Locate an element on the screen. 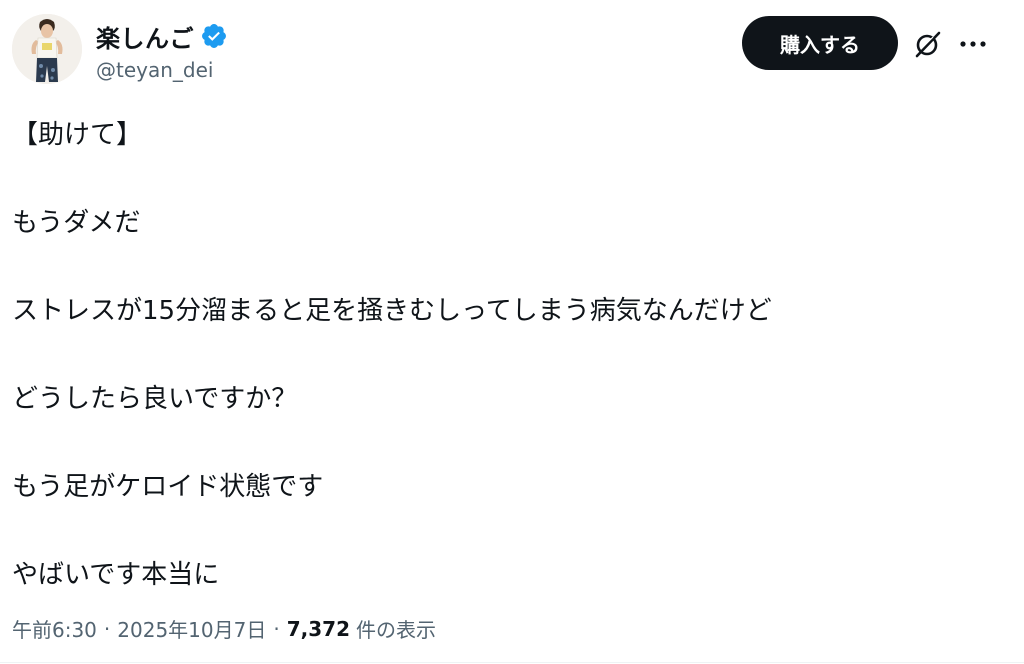 This screenshot has width=1024, height=664. more-dots-icon is located at coordinates (973, 44).